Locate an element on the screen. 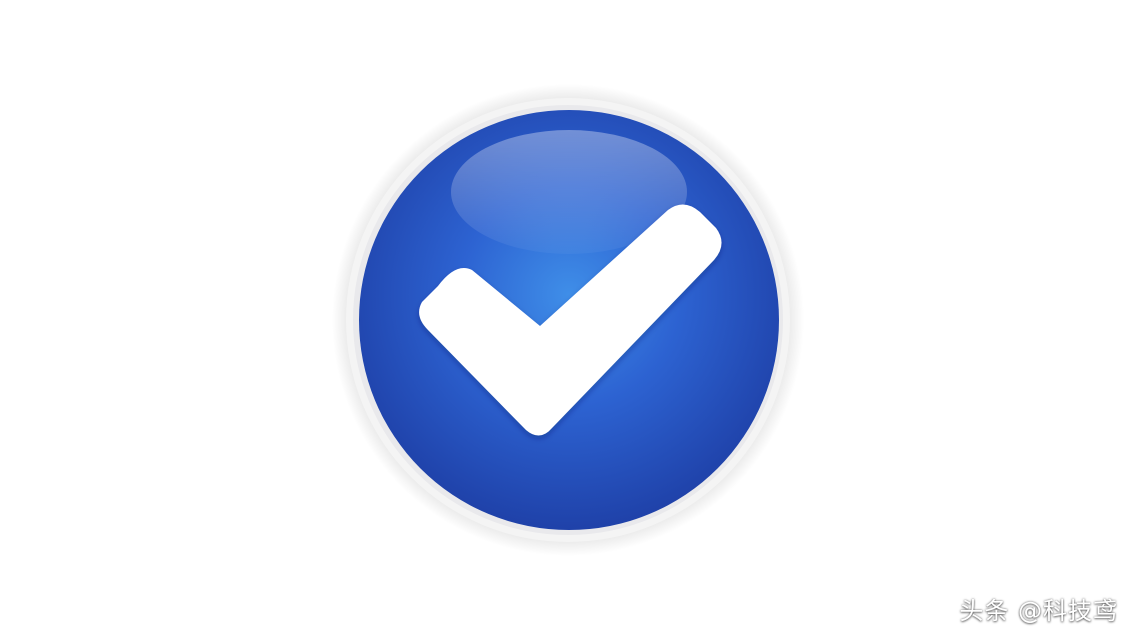 The width and height of the screenshot is (1138, 640). watermark-text: 头条 @科技鸢 is located at coordinates (1038, 611).